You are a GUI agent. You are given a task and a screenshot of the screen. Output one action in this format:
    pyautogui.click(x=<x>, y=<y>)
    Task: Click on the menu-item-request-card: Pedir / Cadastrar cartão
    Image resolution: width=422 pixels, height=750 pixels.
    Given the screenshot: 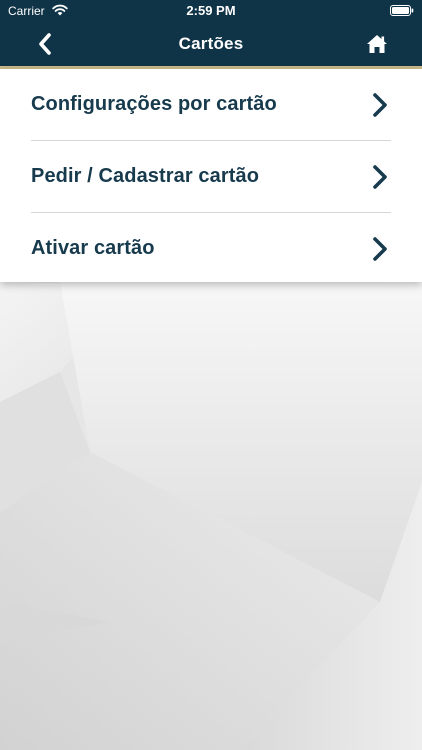 What is the action you would take?
    pyautogui.click(x=211, y=177)
    